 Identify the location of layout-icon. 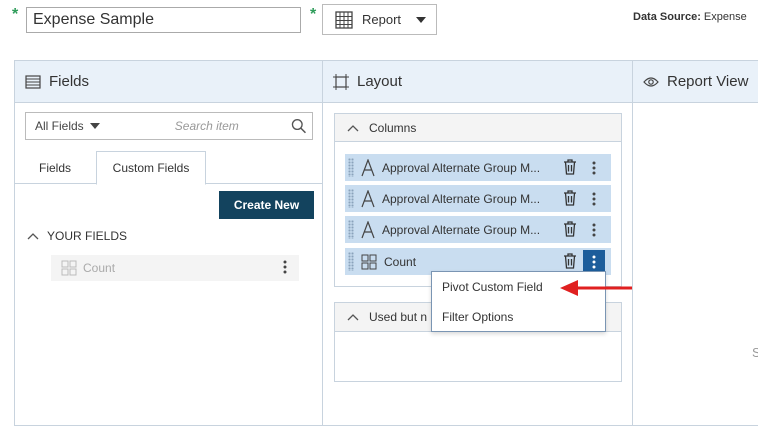
(341, 81).